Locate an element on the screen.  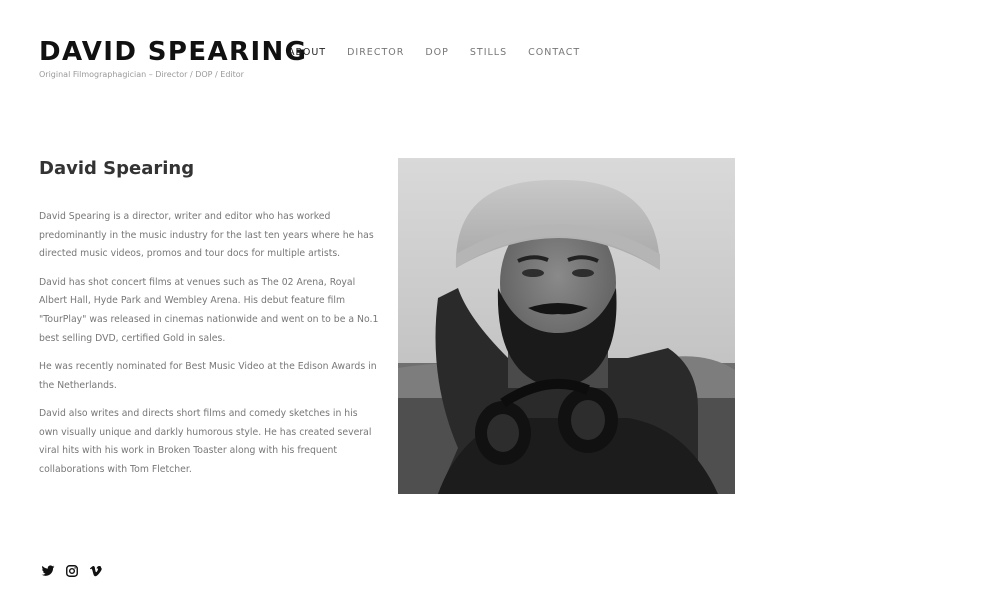
nav-item-director: DIRECTOR is located at coordinates (375, 53).